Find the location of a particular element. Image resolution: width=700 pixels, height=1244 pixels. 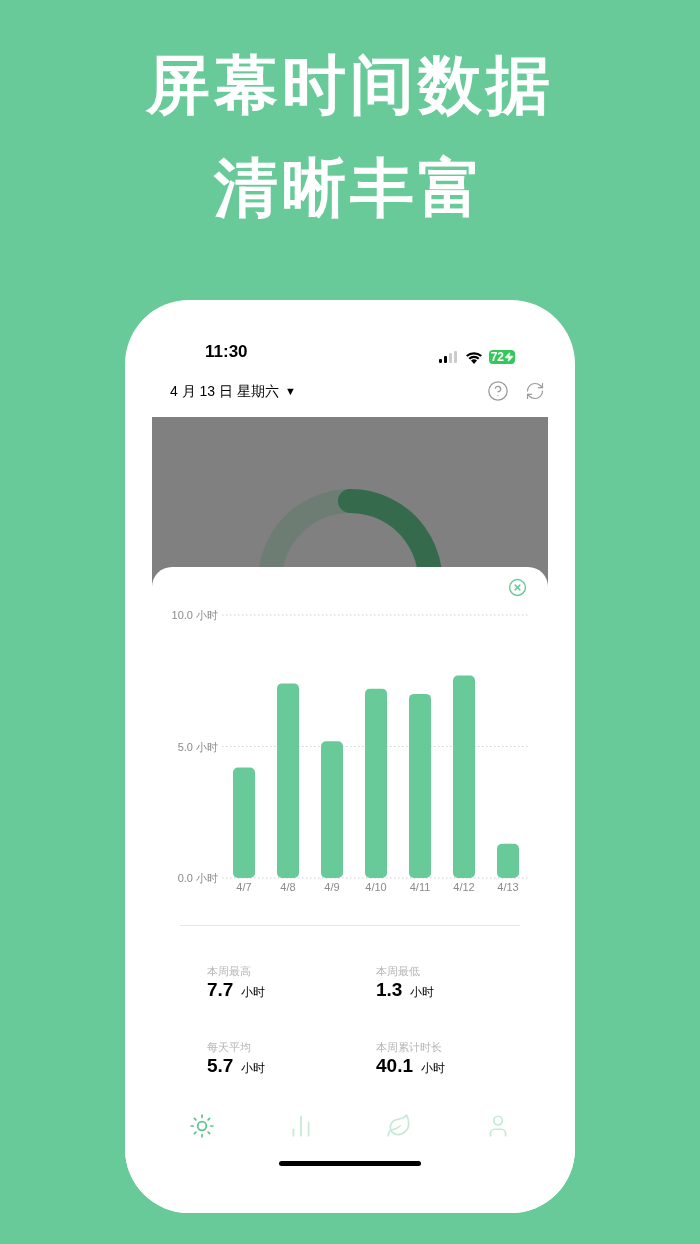

stat-value: 7.7 is located at coordinates (220, 990).